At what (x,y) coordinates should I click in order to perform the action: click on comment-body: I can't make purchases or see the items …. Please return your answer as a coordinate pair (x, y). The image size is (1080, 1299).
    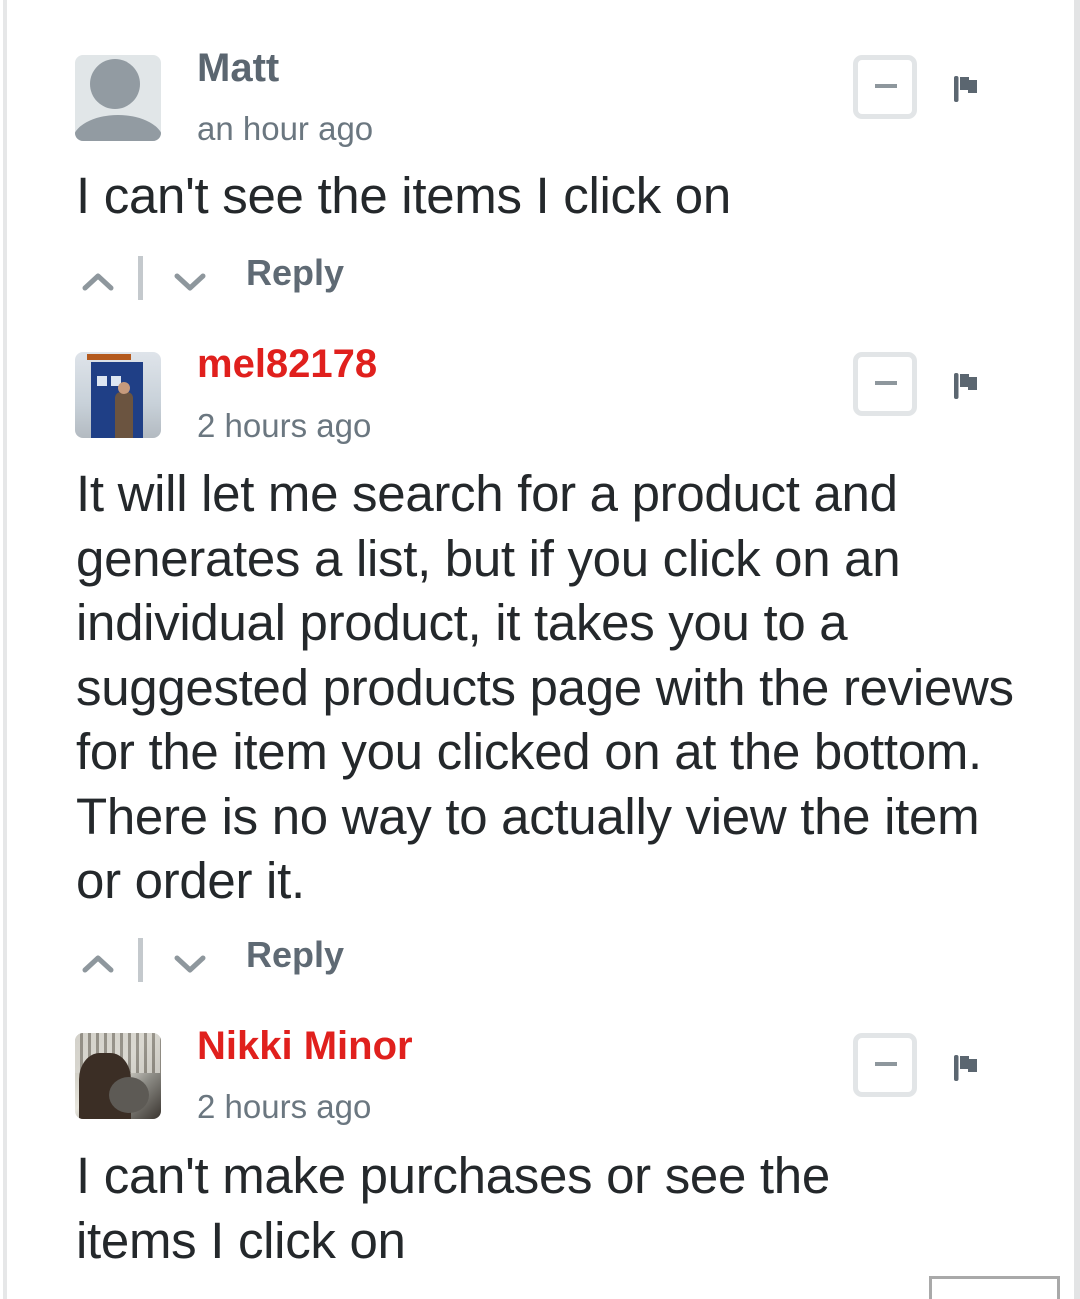
    Looking at the image, I should click on (453, 1208).